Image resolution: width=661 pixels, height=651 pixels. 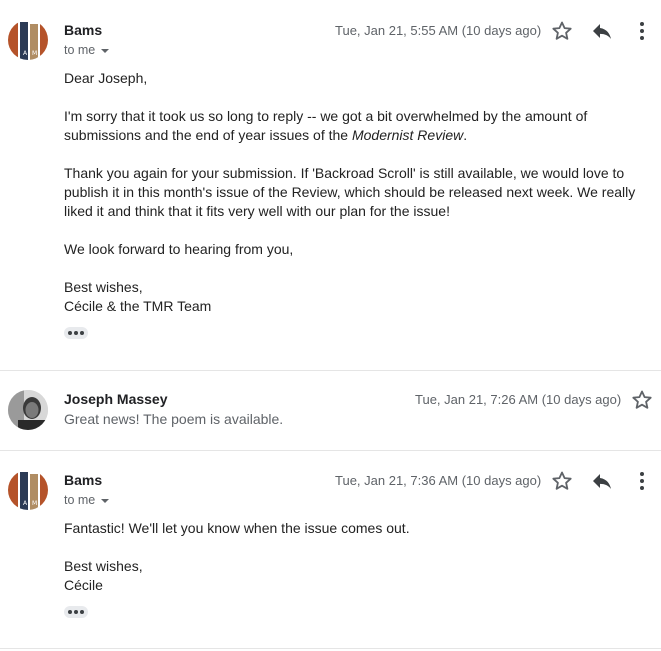 I want to click on message-date: Tue, Jan 21, 5:55 AM (10 days ago), so click(x=438, y=30).